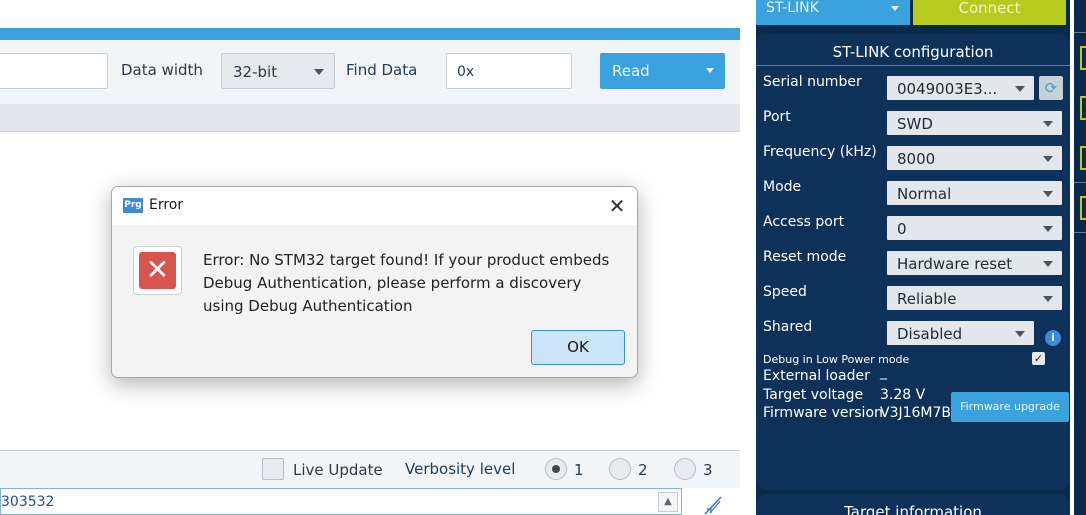 The image size is (1086, 515). I want to click on reset-mode-select: Hardware reset, so click(974, 263).